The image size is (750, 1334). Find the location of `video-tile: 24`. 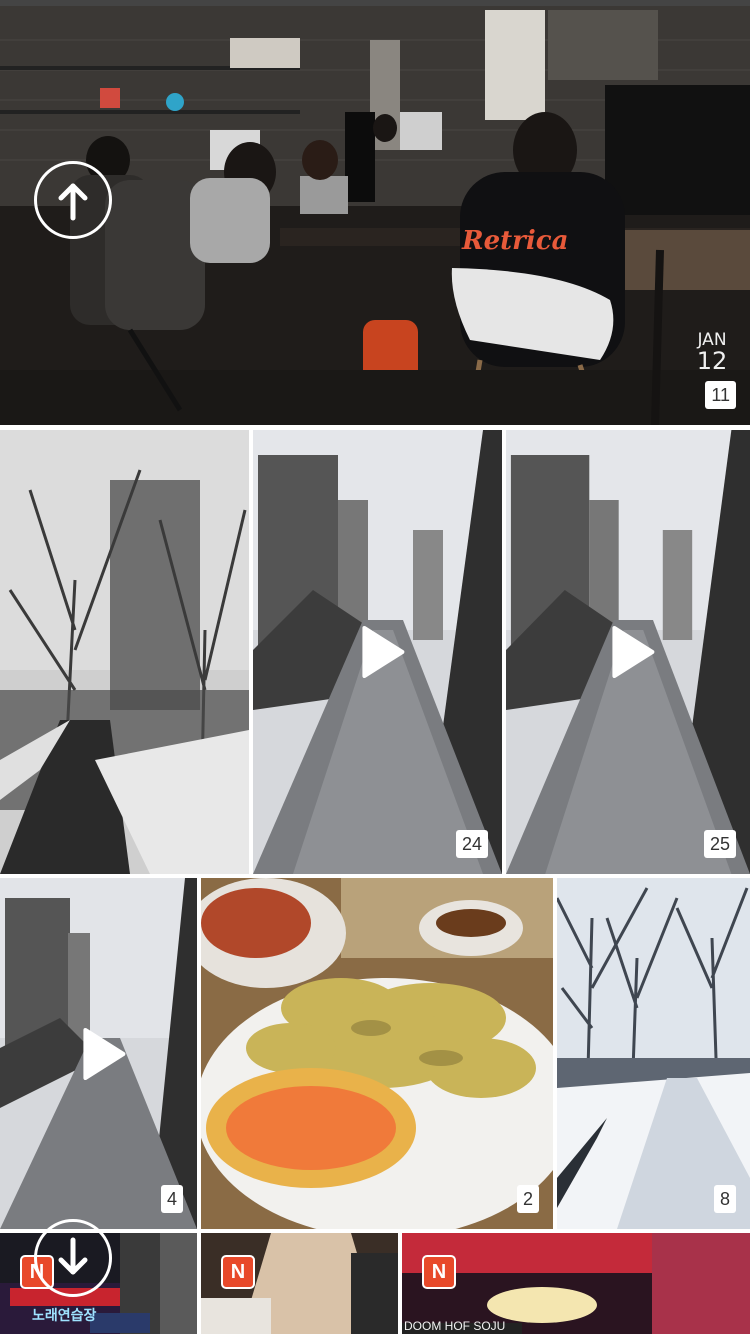

video-tile: 24 is located at coordinates (377, 652).